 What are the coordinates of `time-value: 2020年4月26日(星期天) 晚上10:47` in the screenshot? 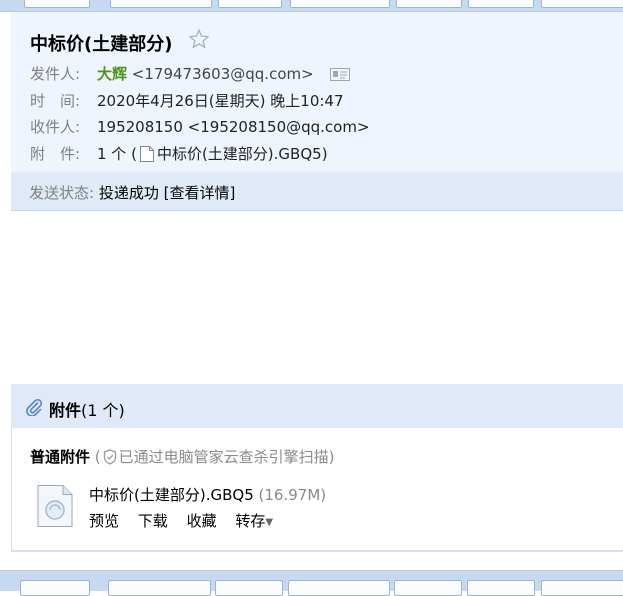 It's located at (220, 101).